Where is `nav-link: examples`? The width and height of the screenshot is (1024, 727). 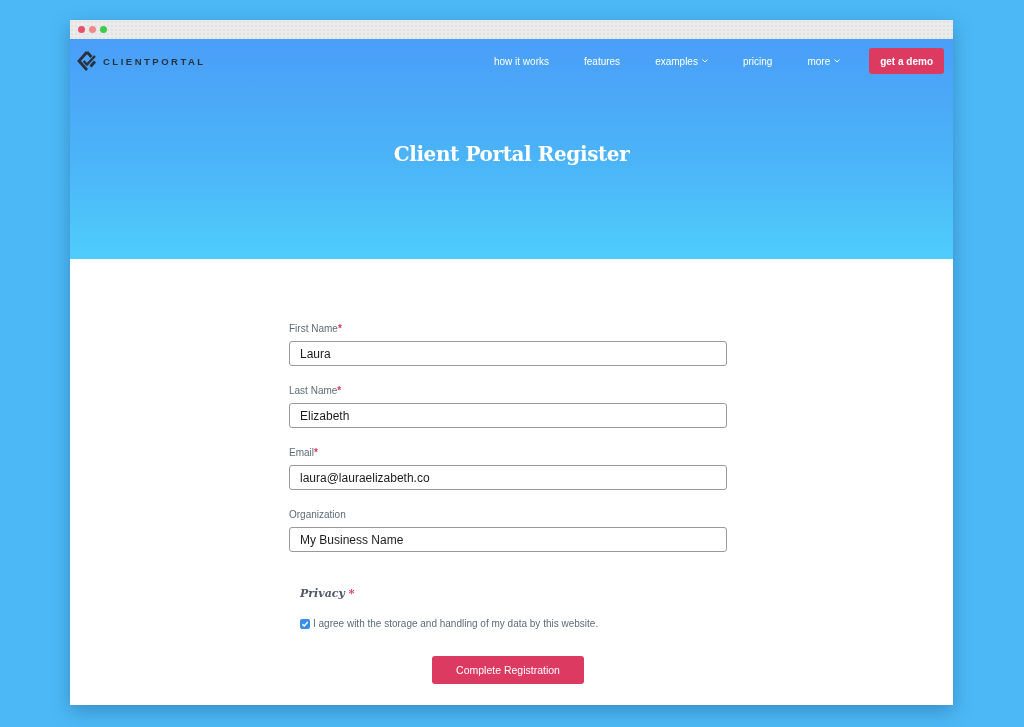 nav-link: examples is located at coordinates (681, 61).